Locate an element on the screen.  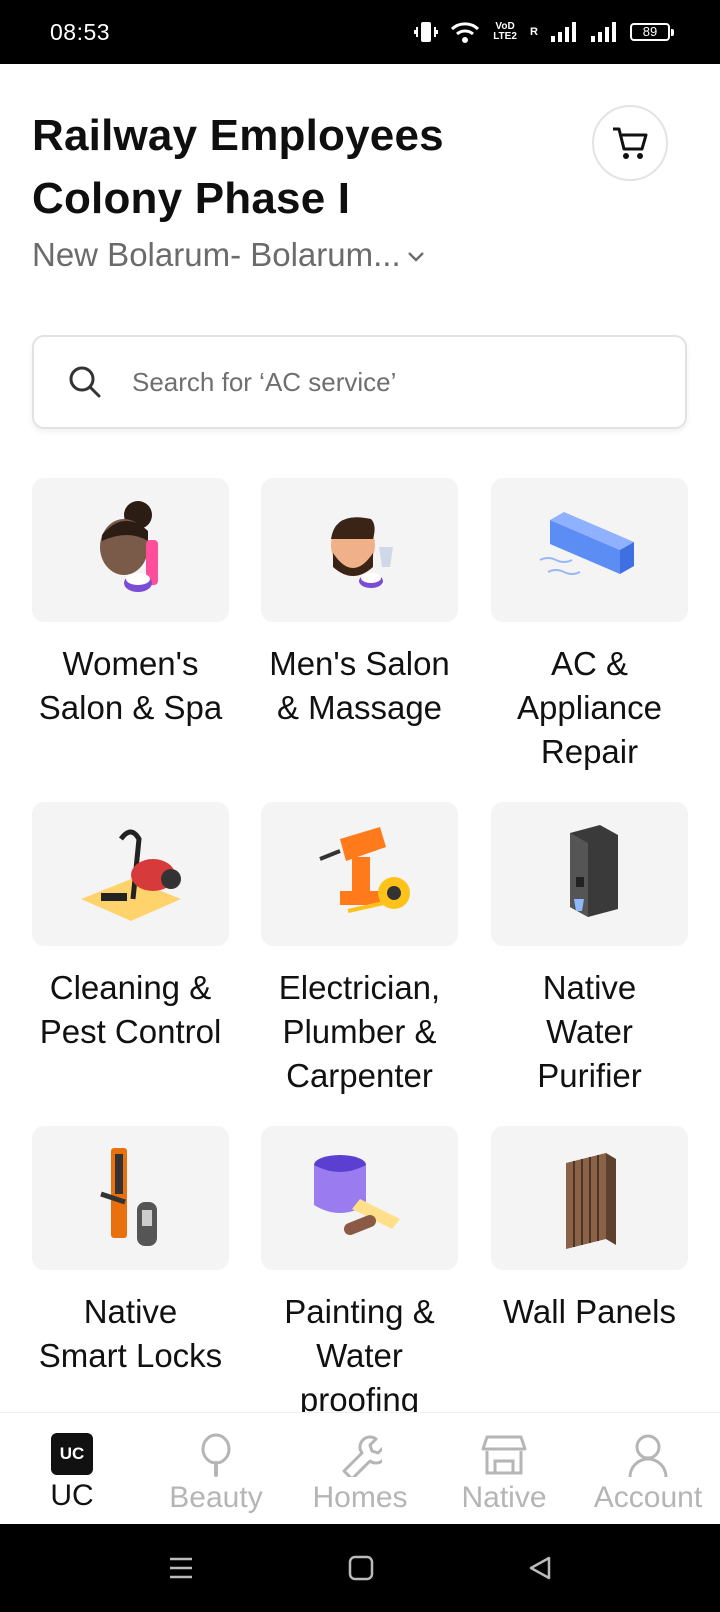
status-icons: VoD LTE2 R 89 is located at coordinates (544, 32).